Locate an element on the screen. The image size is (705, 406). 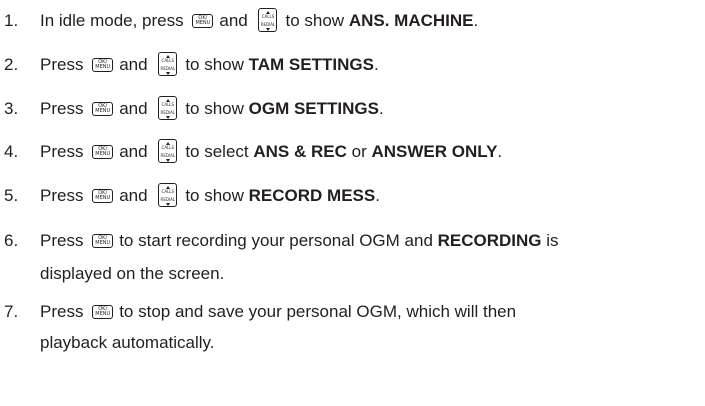
menu-option: RECORD MESS is located at coordinates (312, 195).